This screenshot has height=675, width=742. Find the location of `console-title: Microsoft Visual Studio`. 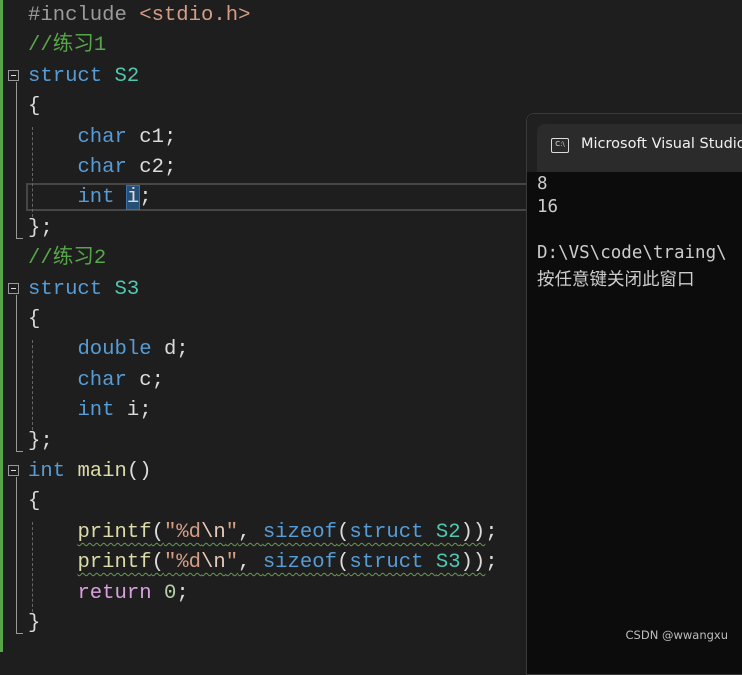

console-title: Microsoft Visual Studio is located at coordinates (661, 144).